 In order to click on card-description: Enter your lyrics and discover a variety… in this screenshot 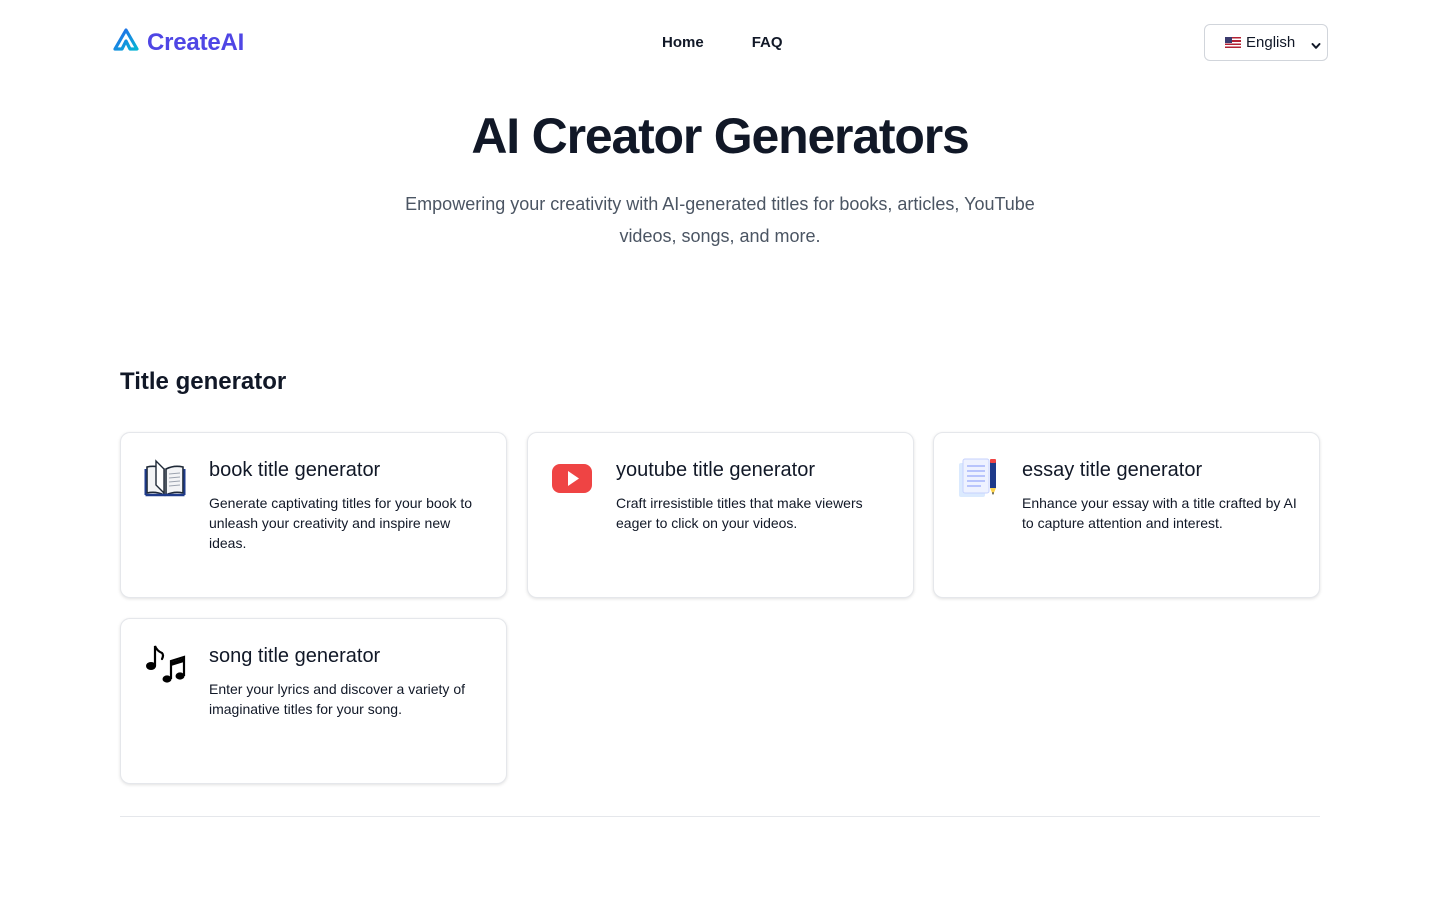, I will do `click(337, 699)`.